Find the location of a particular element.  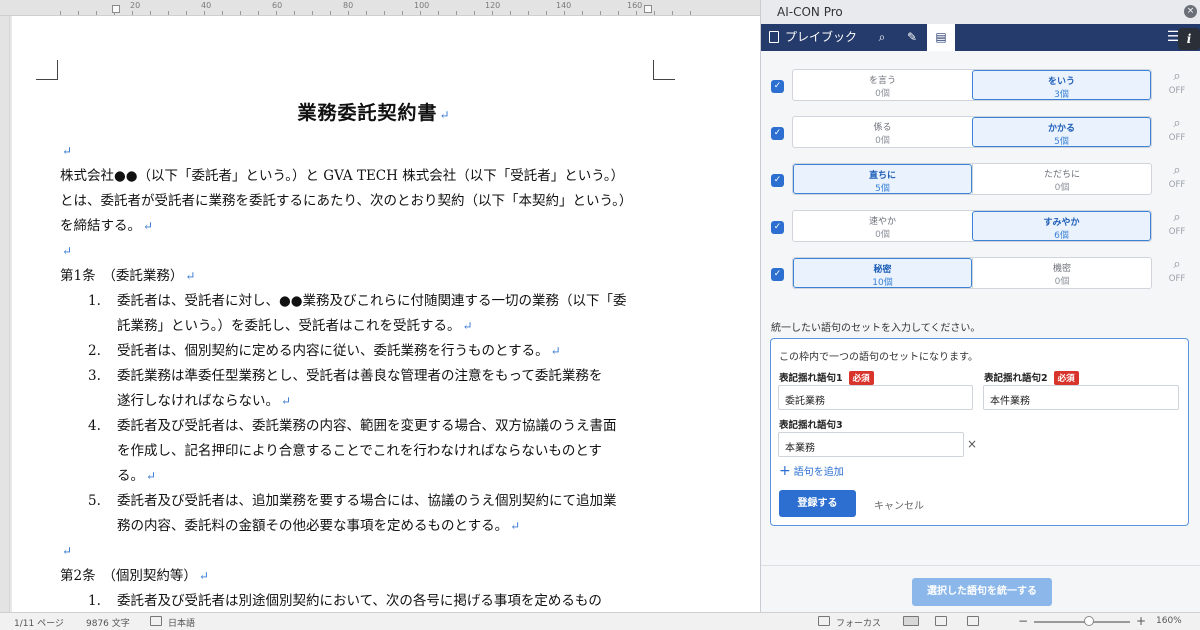

ruler-right-margin-marker is located at coordinates (648, 9).